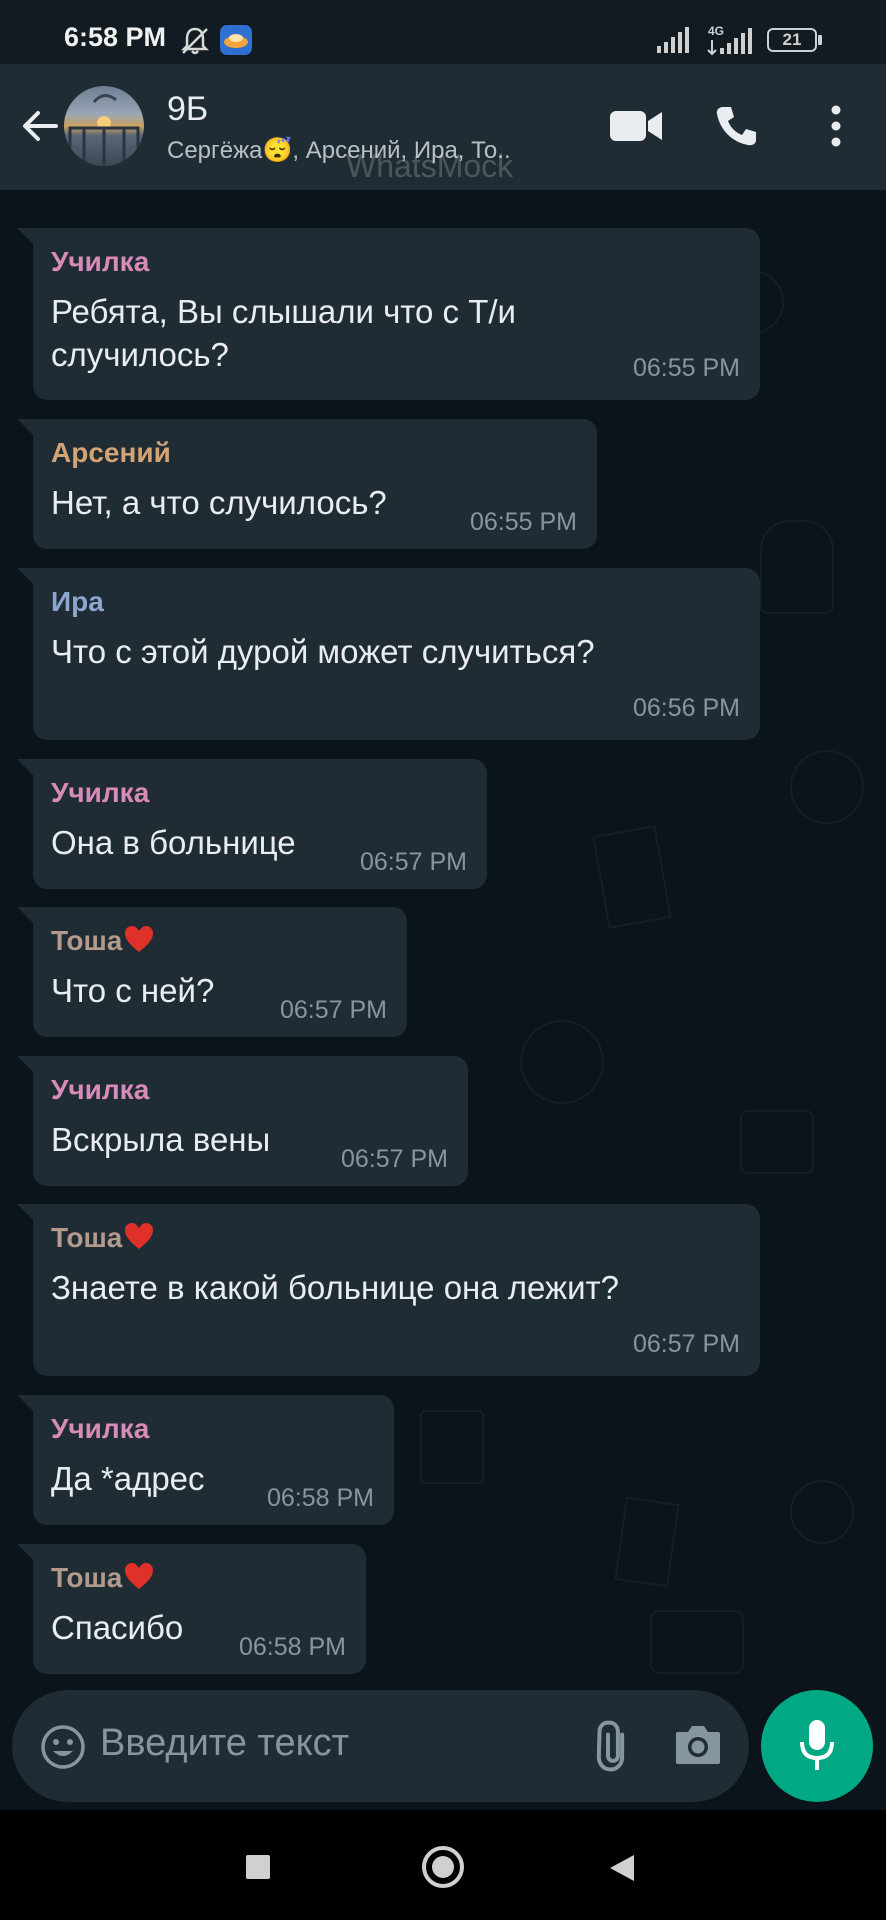  I want to click on message-bubble: Училка Вскрыла вены 06:57 PM, so click(242, 1121).